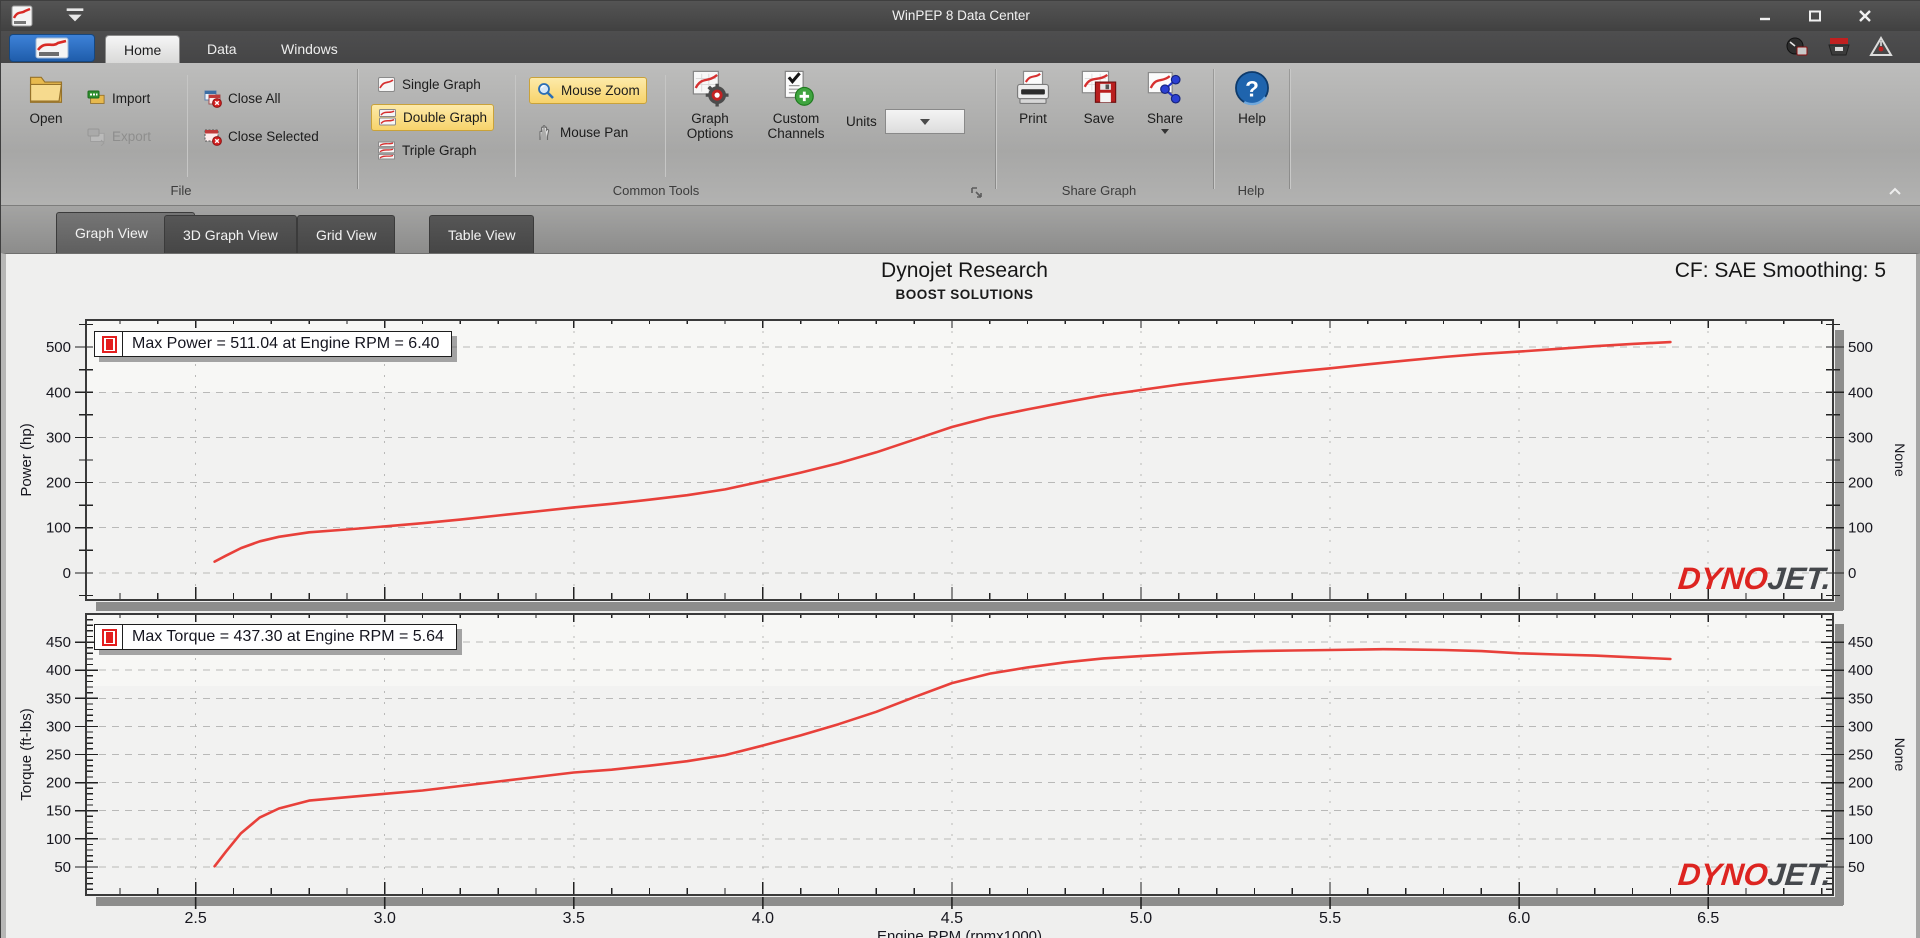 The width and height of the screenshot is (1920, 938). What do you see at coordinates (46, 88) in the screenshot?
I see `open-folder-icon` at bounding box center [46, 88].